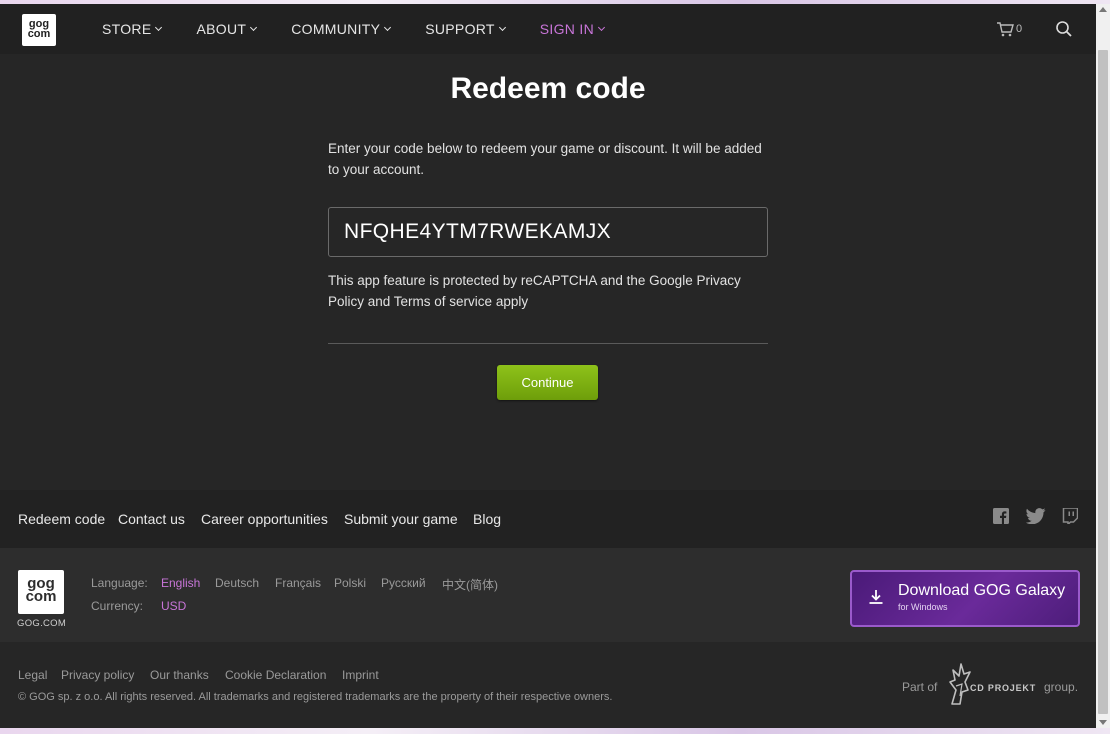 Image resolution: width=1110 pixels, height=734 pixels. What do you see at coordinates (221, 29) in the screenshot?
I see `nav-about-label: ABOUT` at bounding box center [221, 29].